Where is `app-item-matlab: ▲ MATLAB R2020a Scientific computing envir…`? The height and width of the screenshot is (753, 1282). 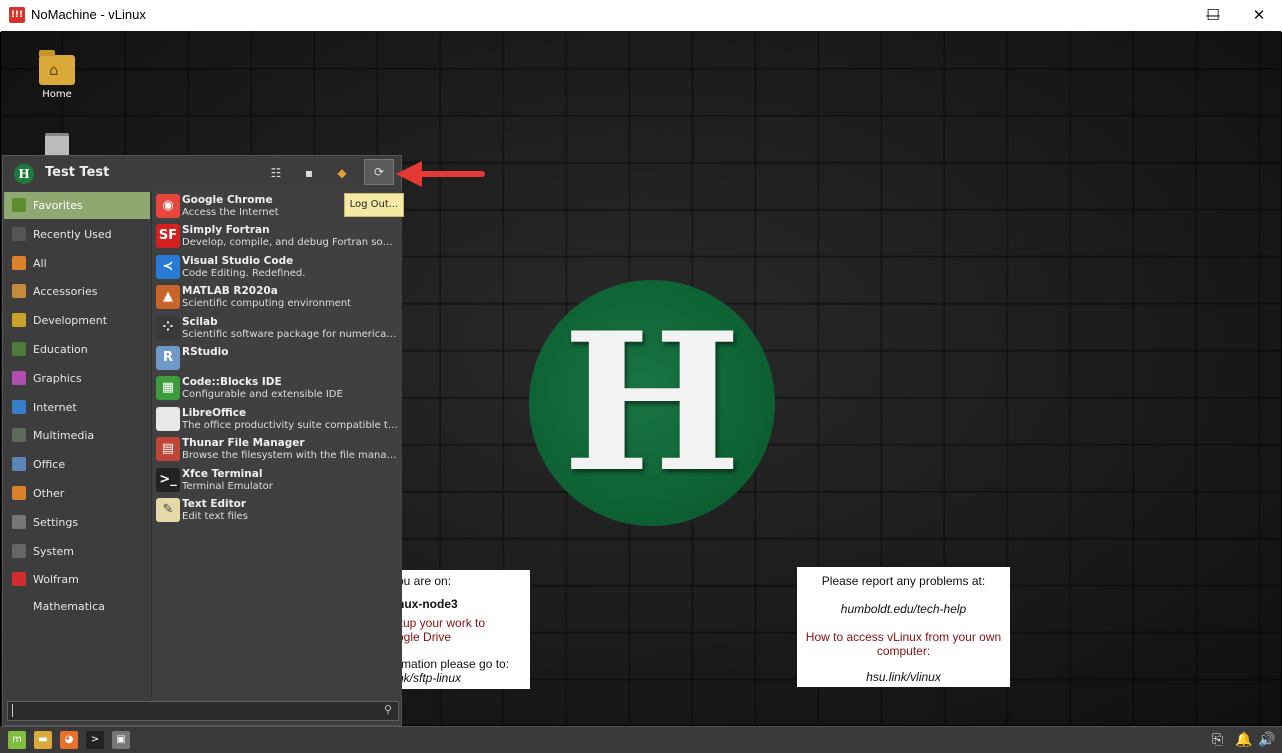 app-item-matlab: ▲ MATLAB R2020a Scientific computing envir… is located at coordinates (277, 297).